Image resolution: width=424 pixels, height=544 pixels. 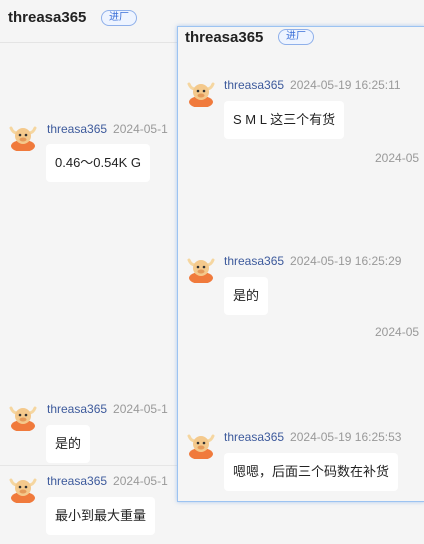 I want to click on message-time: 2024-05-19 16:25:11, so click(x=345, y=85).